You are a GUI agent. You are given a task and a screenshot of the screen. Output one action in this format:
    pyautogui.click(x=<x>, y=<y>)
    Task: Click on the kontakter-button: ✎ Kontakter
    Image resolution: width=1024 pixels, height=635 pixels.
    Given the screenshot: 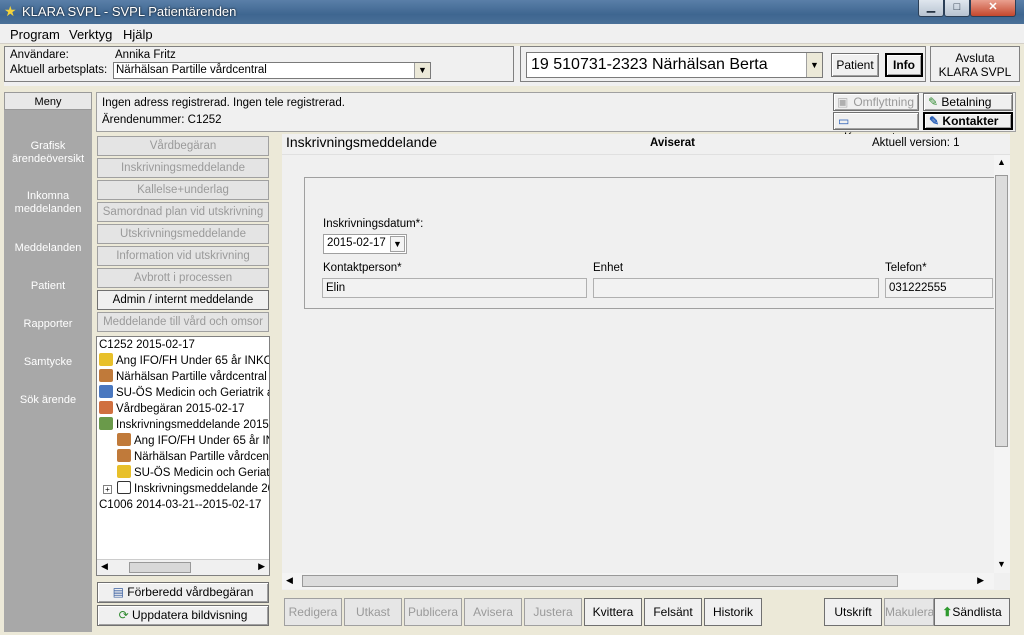 What is the action you would take?
    pyautogui.click(x=968, y=121)
    